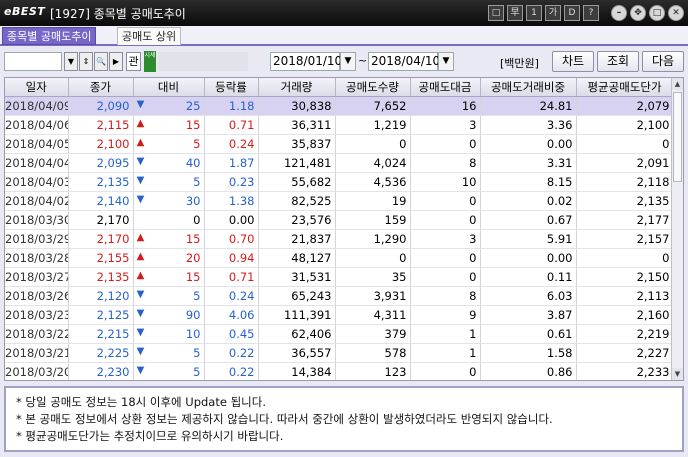  What do you see at coordinates (534, 13) in the screenshot?
I see `window-button-3: 1` at bounding box center [534, 13].